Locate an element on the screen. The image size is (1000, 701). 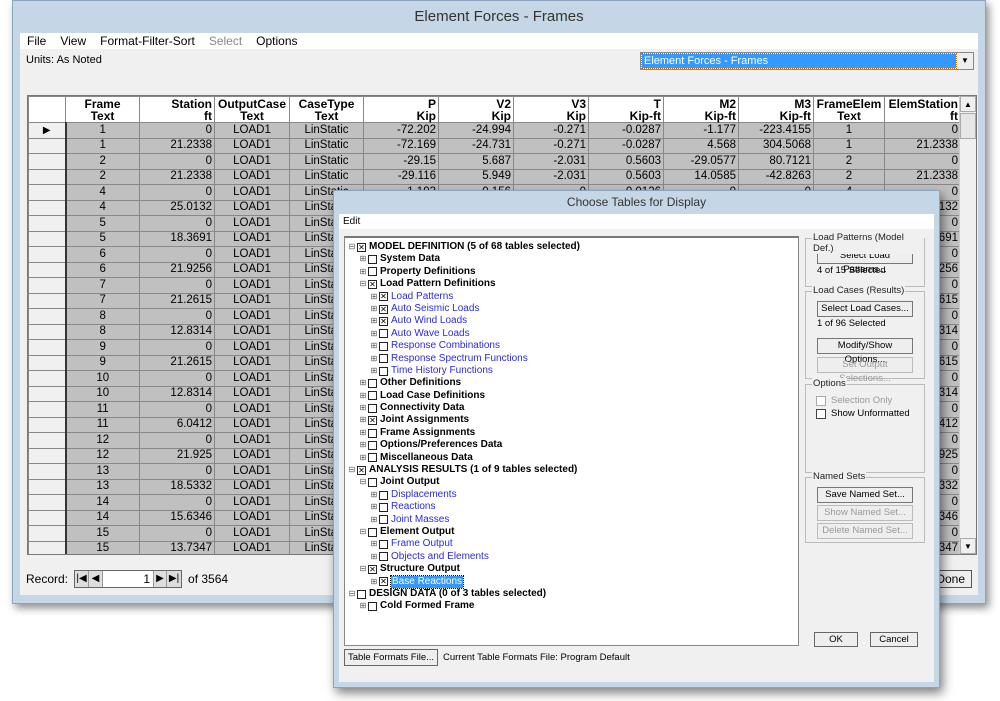
column-header-casetype: CaseType Text is located at coordinates (326, 109).